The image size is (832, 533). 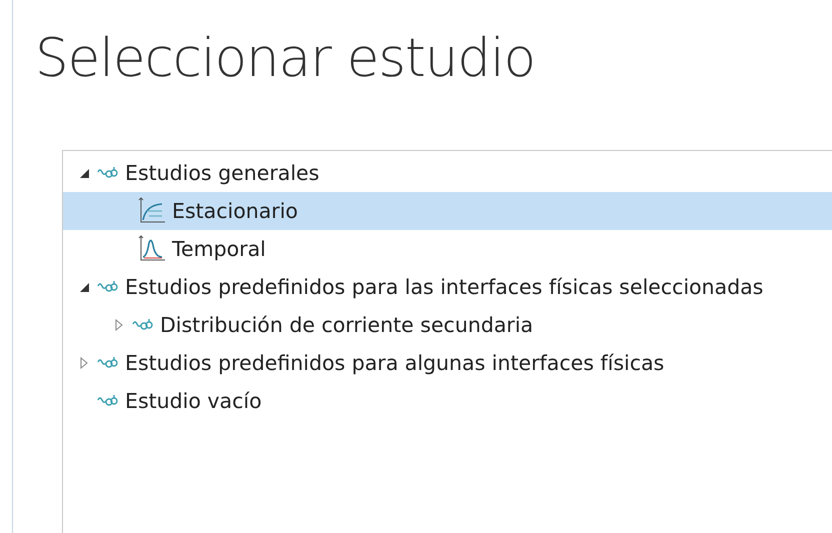 What do you see at coordinates (447, 287) in the screenshot?
I see `tree-item: Estudios predefinidos para las interfaces físicas seleccionadas` at bounding box center [447, 287].